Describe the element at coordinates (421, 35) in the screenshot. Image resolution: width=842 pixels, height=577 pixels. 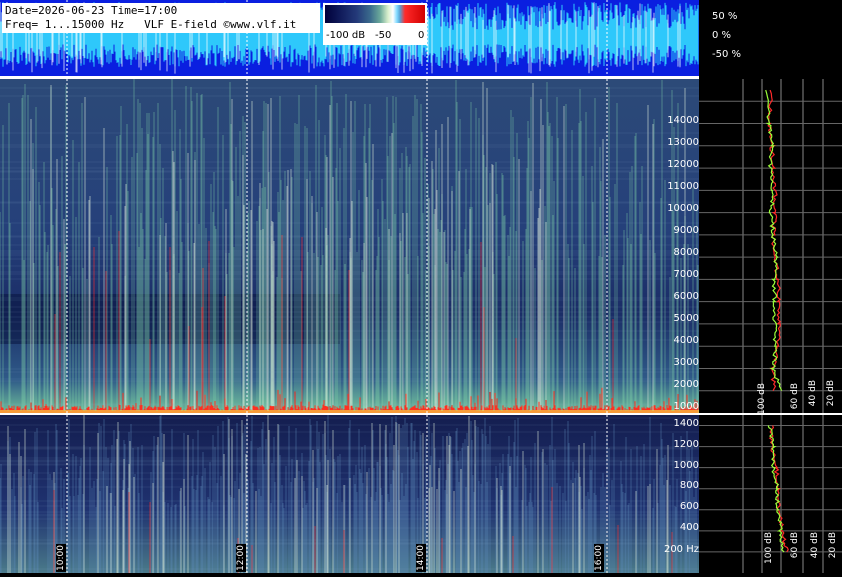
I see `colorbar-tick-max: 0` at that location.